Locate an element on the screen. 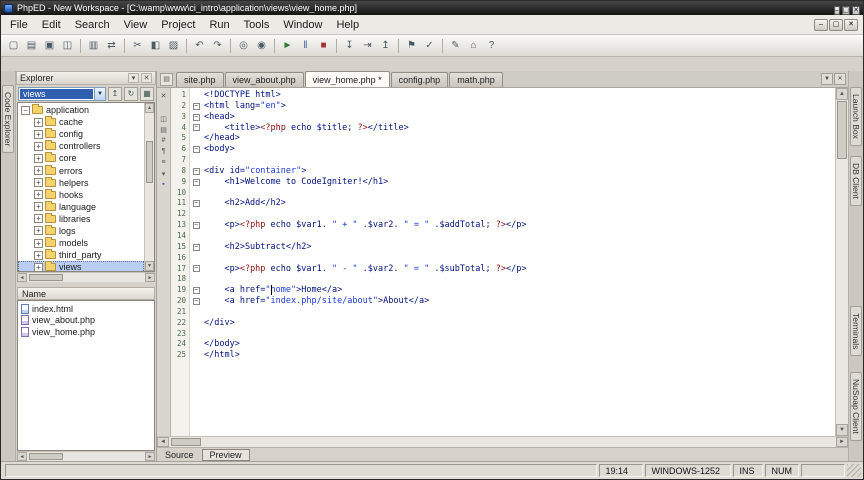 The image size is (864, 480). tree-item-controllers: + controllers is located at coordinates (81, 146).